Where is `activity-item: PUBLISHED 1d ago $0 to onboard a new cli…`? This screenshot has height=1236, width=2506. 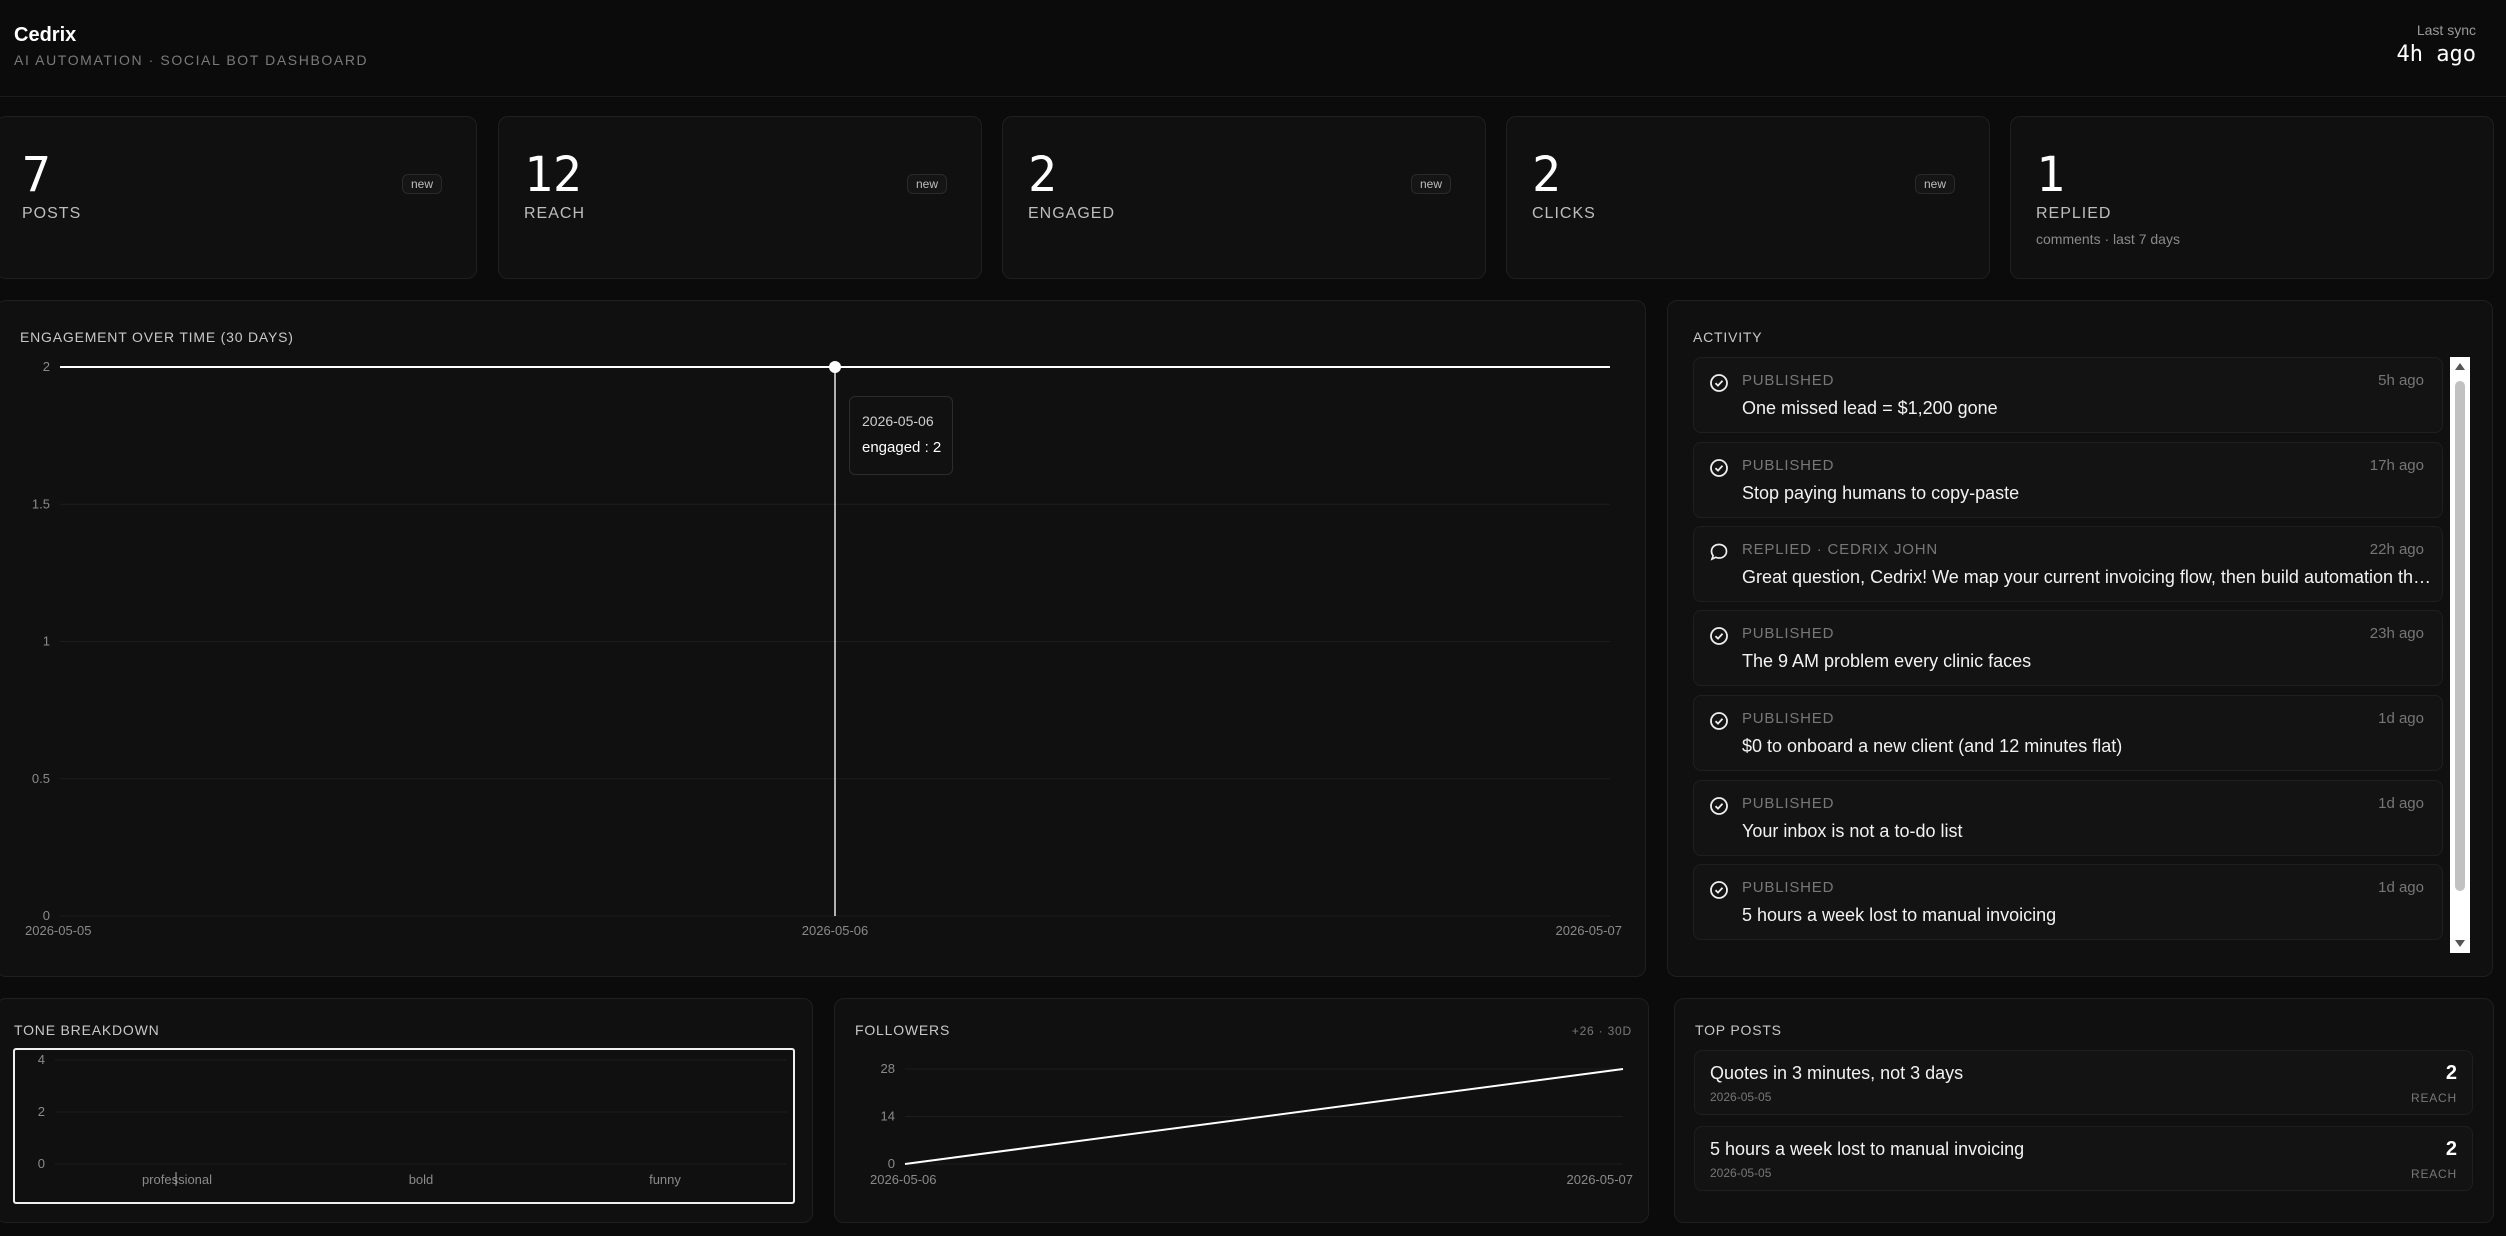 activity-item: PUBLISHED 1d ago $0 to onboard a new cli… is located at coordinates (2068, 733).